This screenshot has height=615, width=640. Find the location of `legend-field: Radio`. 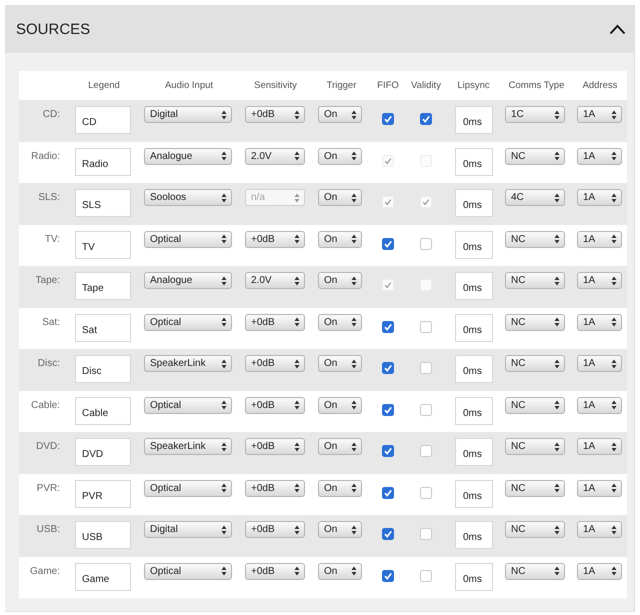

legend-field: Radio is located at coordinates (103, 162).